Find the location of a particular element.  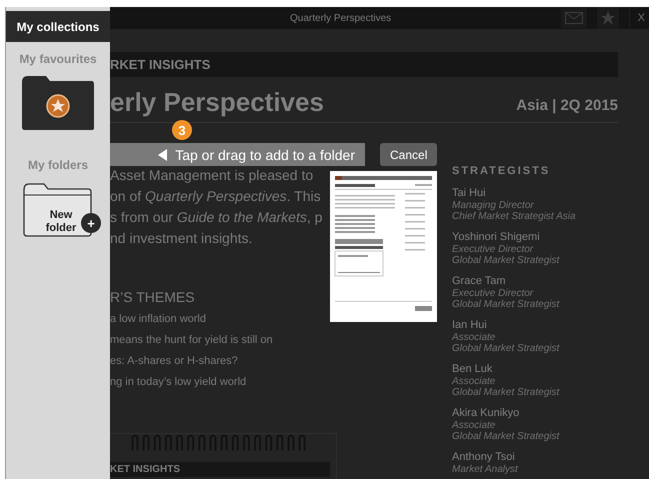

strategist-name: Ben Luk is located at coordinates (473, 369).